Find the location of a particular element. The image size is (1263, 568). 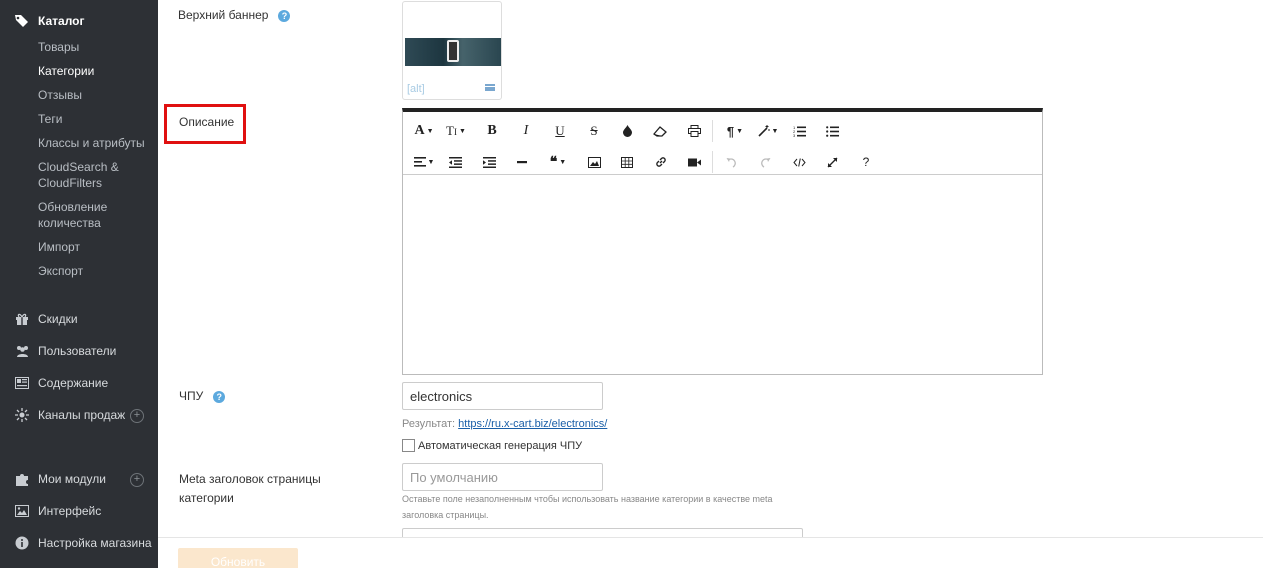

slug-input: electronics is located at coordinates (502, 396).